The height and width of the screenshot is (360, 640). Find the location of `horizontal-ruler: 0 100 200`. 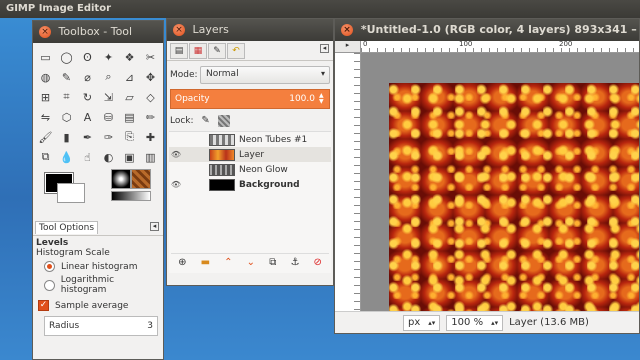

horizontal-ruler: 0 100 200 is located at coordinates (500, 46).